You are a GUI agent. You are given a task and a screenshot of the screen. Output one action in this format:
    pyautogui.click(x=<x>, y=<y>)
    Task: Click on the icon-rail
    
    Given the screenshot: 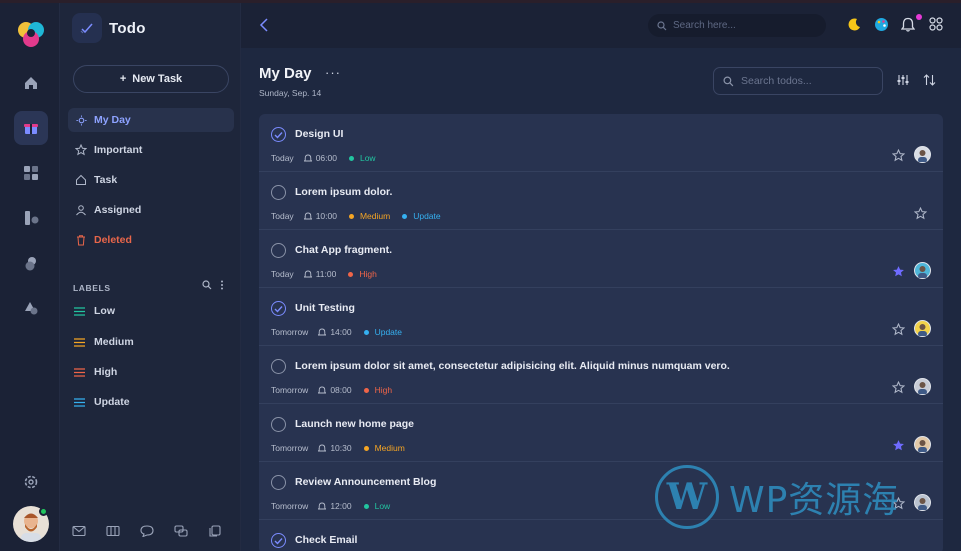 What is the action you would take?
    pyautogui.click(x=30, y=277)
    